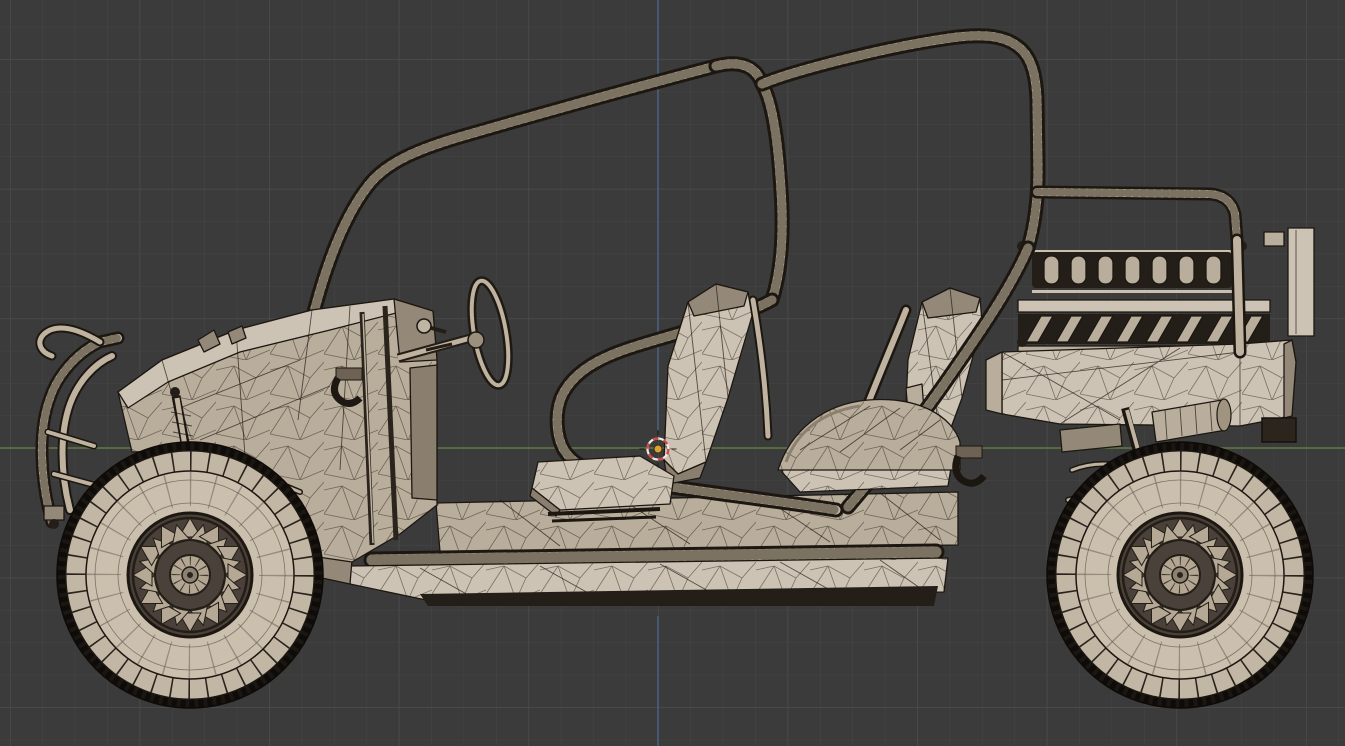 The width and height of the screenshot is (1345, 746). Describe the element at coordinates (190, 575) in the screenshot. I see `front-wheel` at that location.